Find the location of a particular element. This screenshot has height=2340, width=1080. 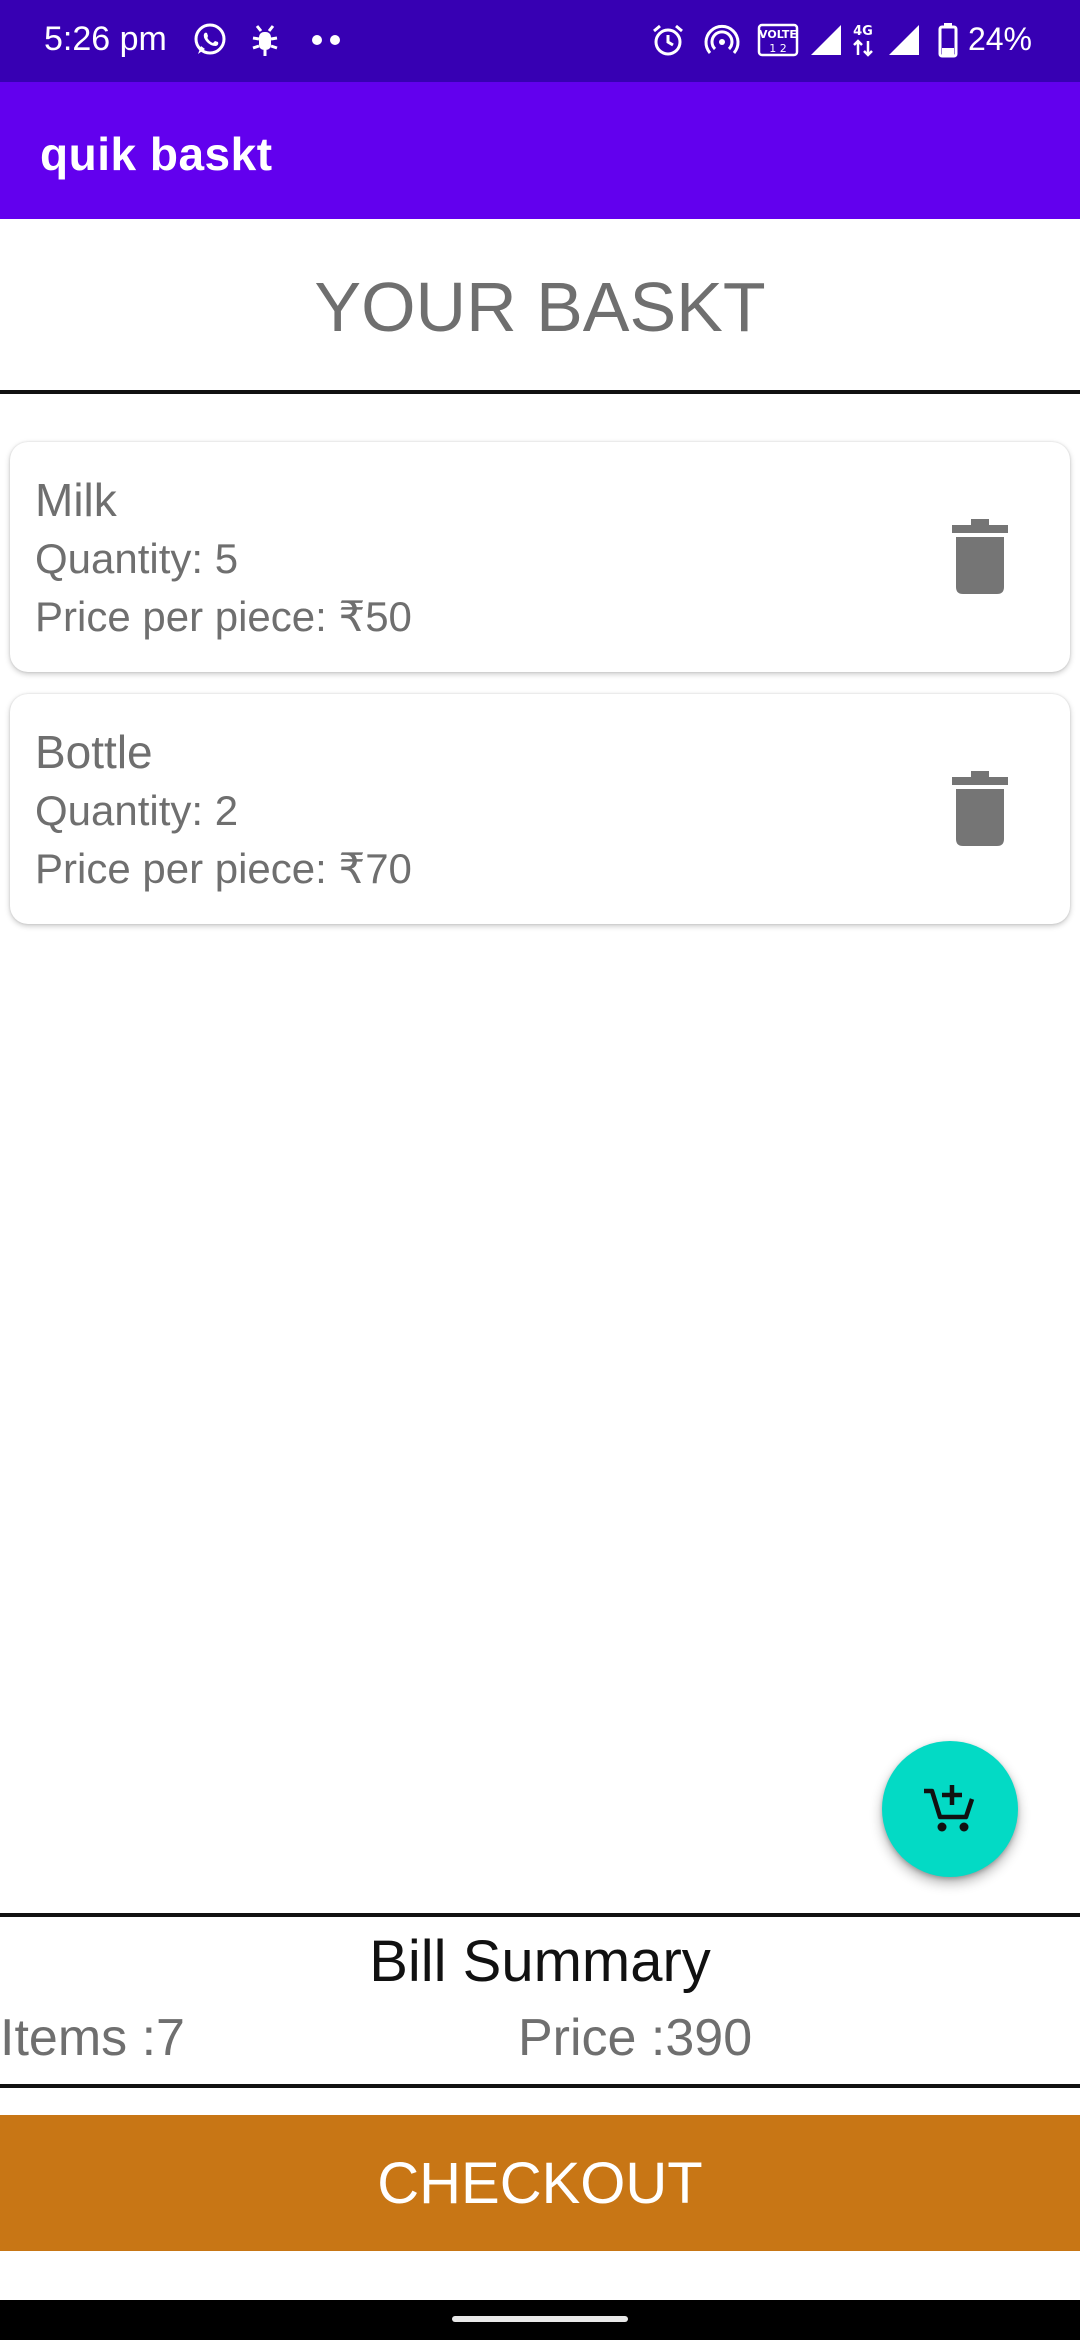

add-to-cart-button is located at coordinates (950, 1809).